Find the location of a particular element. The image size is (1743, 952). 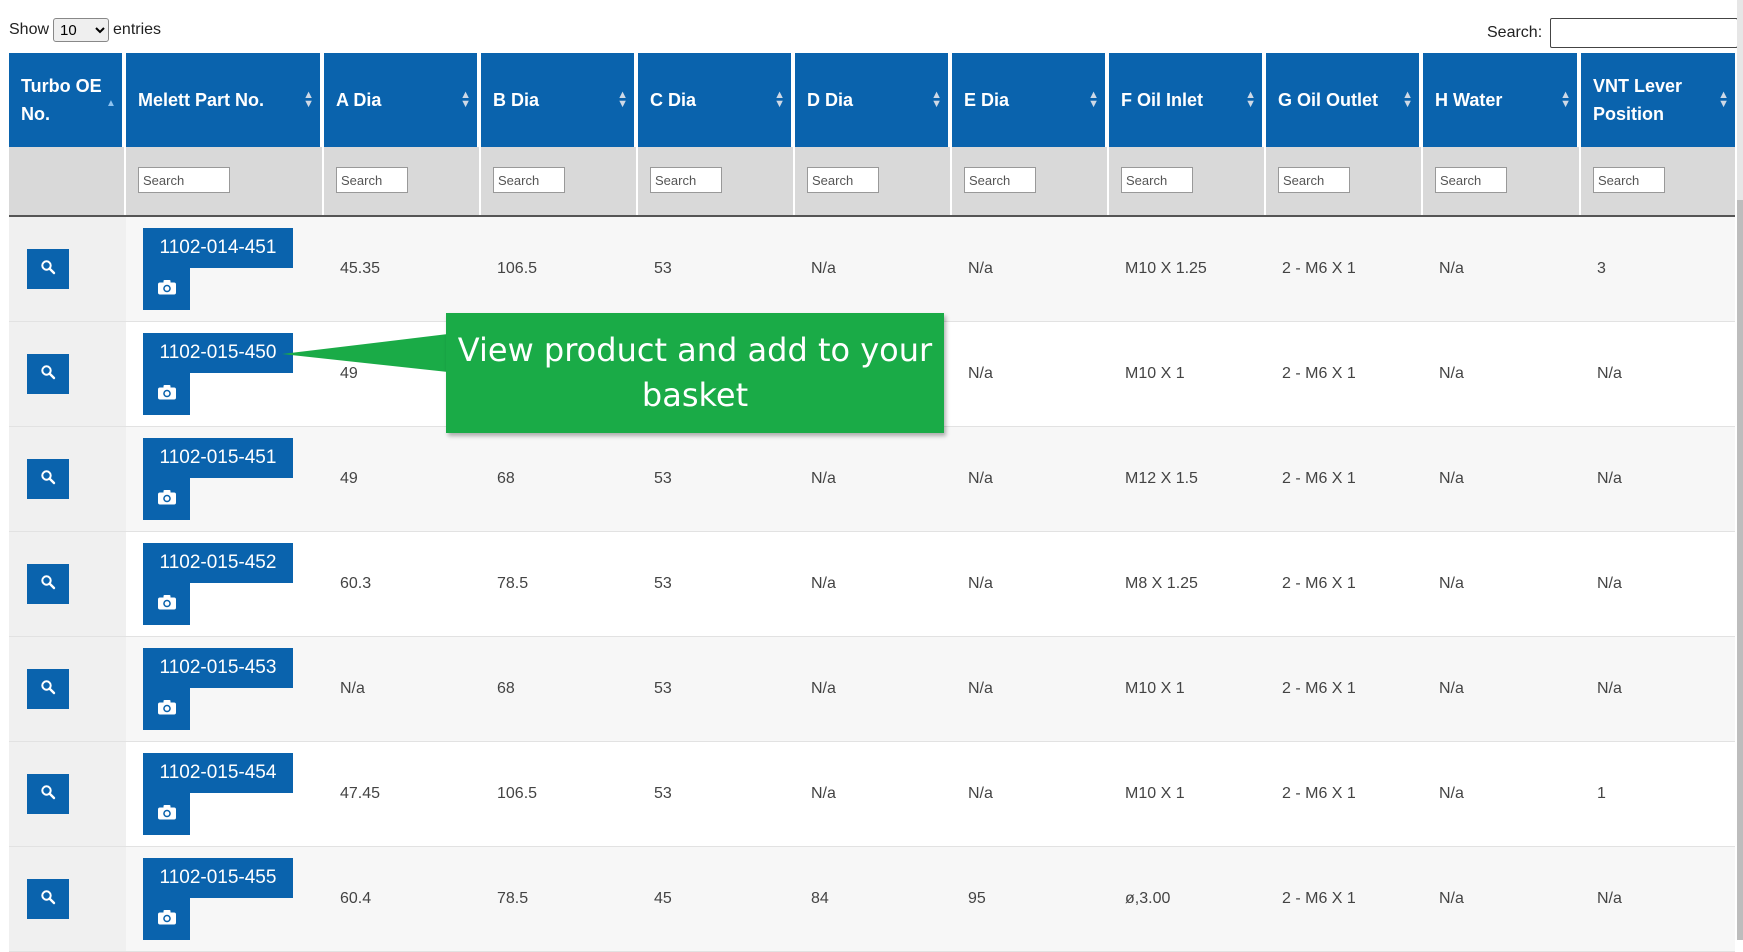

cell-value: 3 is located at coordinates (1601, 268).